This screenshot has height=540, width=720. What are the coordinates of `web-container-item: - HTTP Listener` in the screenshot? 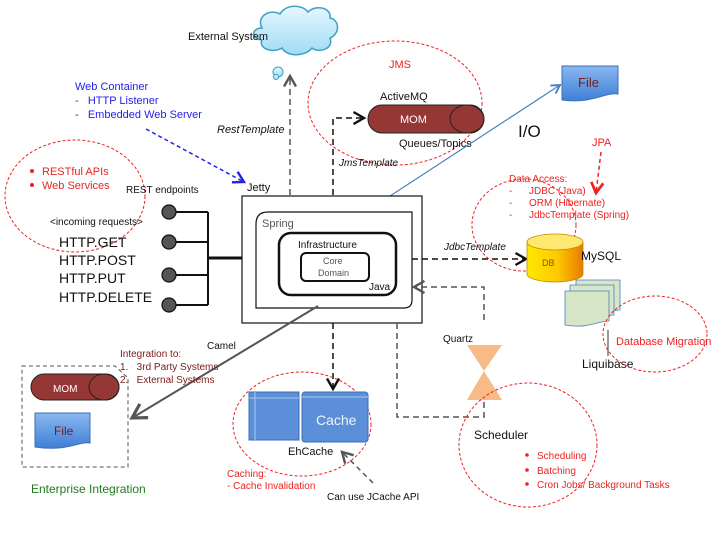 It's located at (117, 101).